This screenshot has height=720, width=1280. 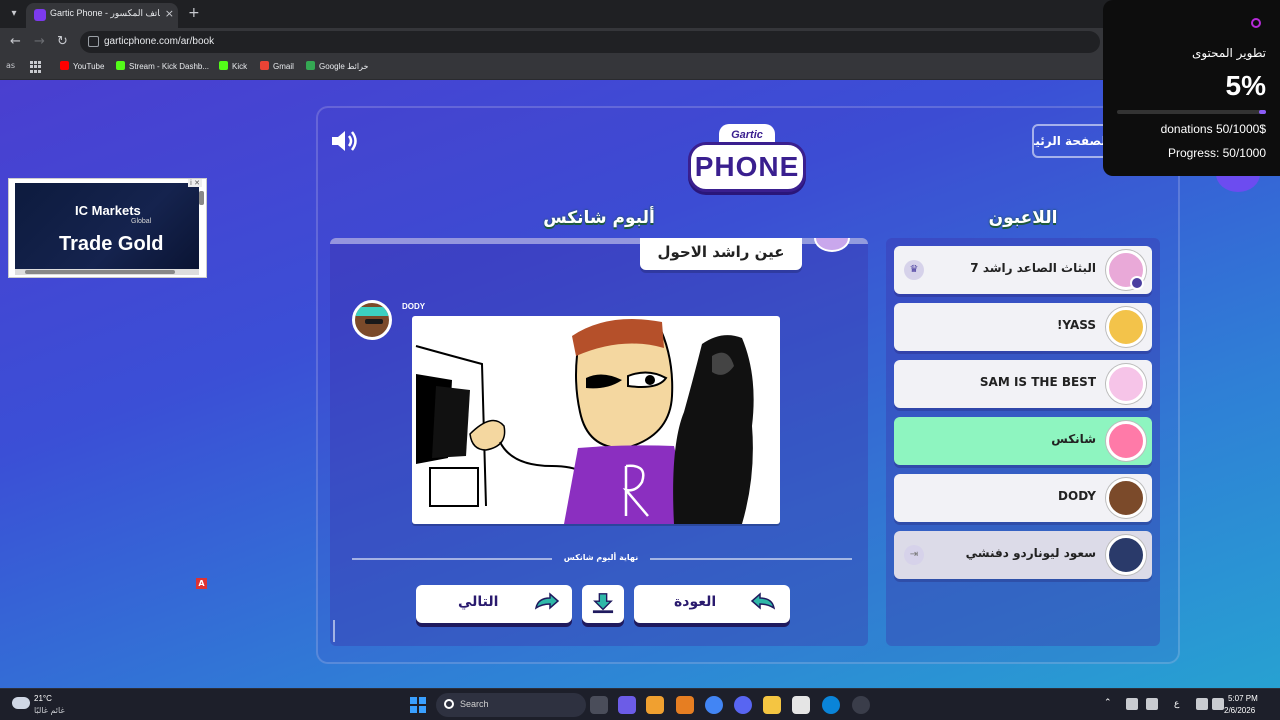 What do you see at coordinates (49, 710) in the screenshot?
I see `weather-description: غائم غالبًا` at bounding box center [49, 710].